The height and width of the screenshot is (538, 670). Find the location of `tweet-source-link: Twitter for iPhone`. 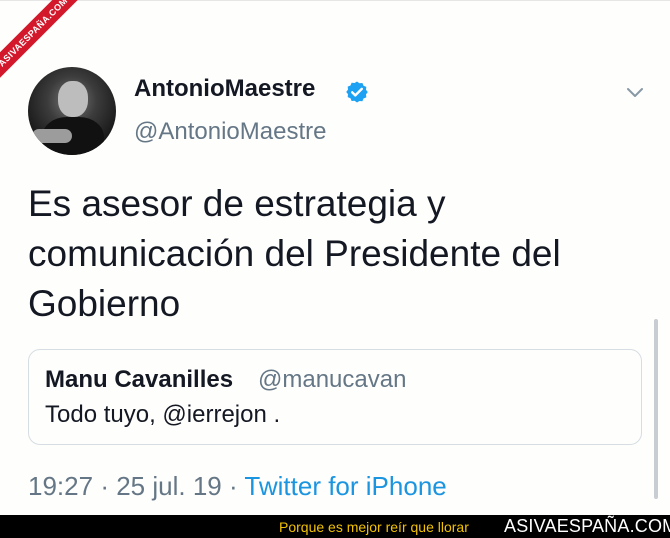

tweet-source-link: Twitter for iPhone is located at coordinates (345, 486).